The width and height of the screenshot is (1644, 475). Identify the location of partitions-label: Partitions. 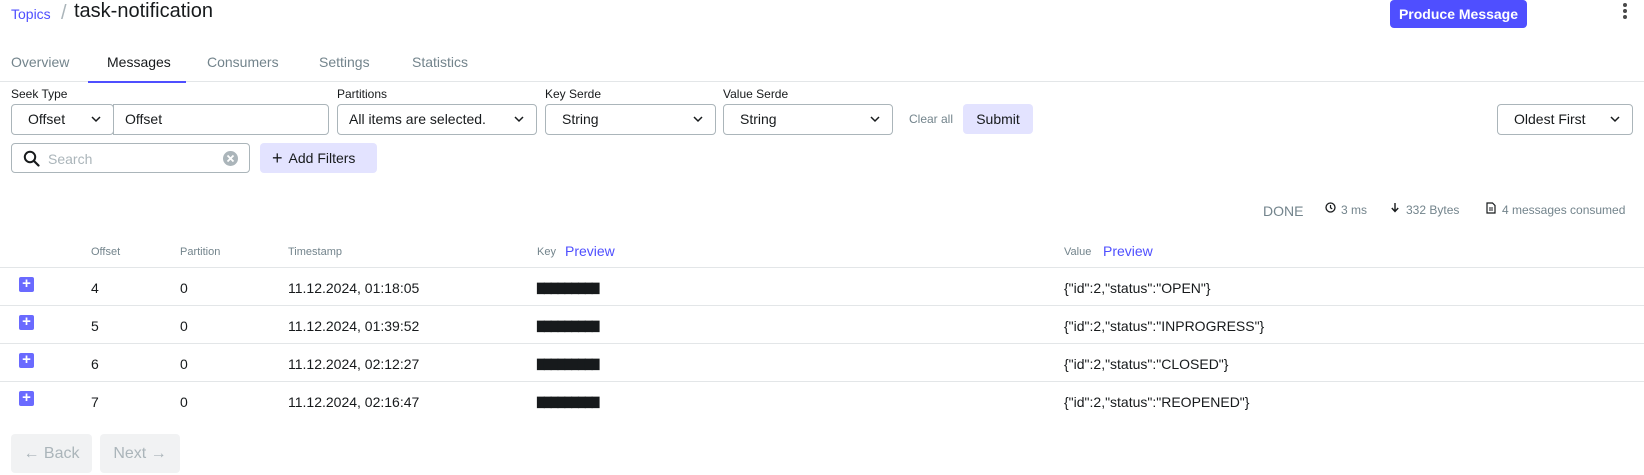
(362, 94).